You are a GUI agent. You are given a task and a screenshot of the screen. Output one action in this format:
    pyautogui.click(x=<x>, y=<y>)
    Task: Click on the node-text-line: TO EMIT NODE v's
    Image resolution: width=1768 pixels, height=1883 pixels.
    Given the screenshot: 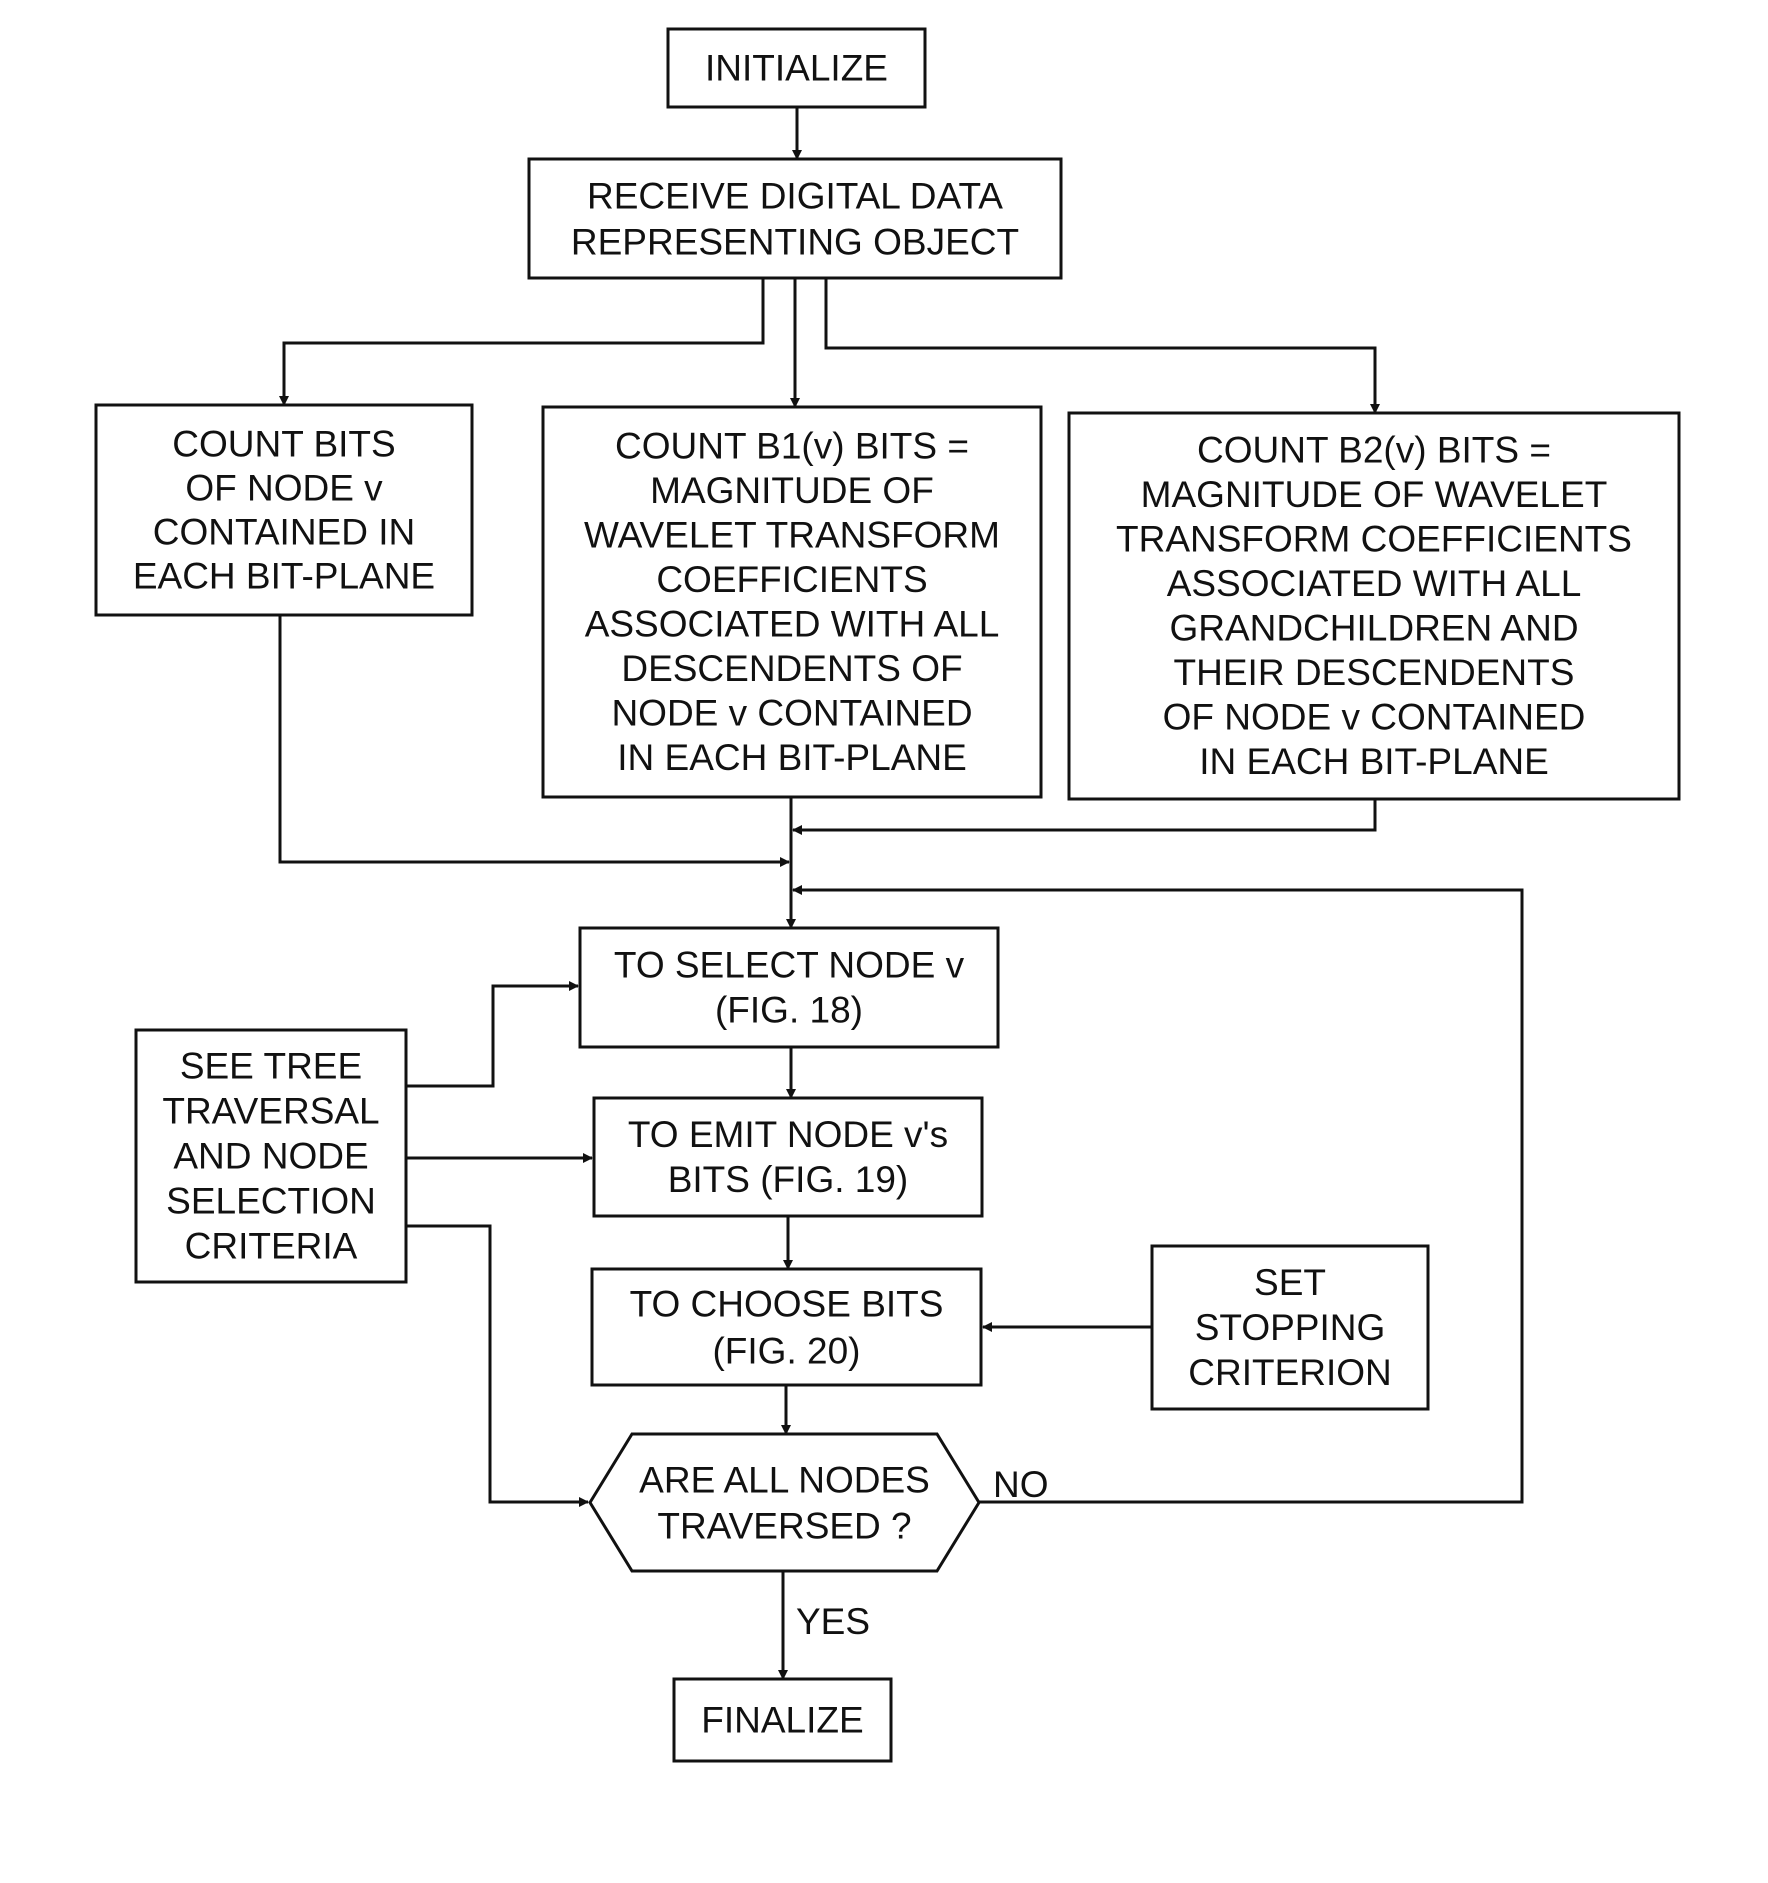 What is the action you would take?
    pyautogui.click(x=788, y=1134)
    